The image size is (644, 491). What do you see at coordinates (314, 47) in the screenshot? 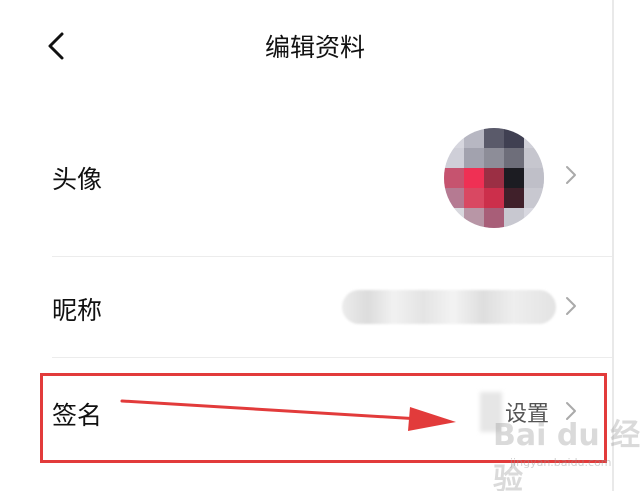
I see `page-title: 编辑资料` at bounding box center [314, 47].